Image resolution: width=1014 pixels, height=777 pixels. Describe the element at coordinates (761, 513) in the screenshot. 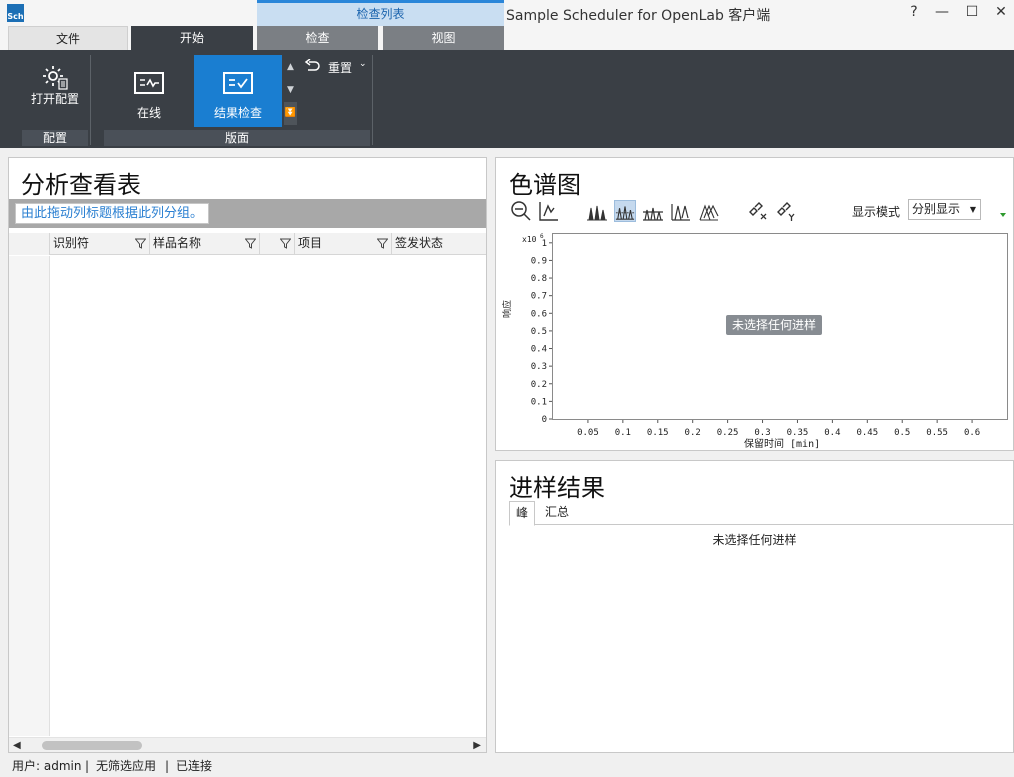

I see `results-tab-strip: 峰 汇总` at that location.